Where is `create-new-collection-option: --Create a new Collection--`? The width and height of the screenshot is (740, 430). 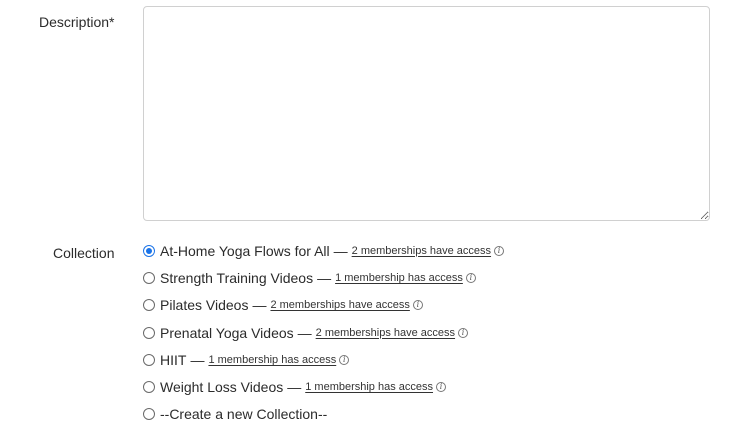 create-new-collection-option: --Create a new Collection-- is located at coordinates (323, 414).